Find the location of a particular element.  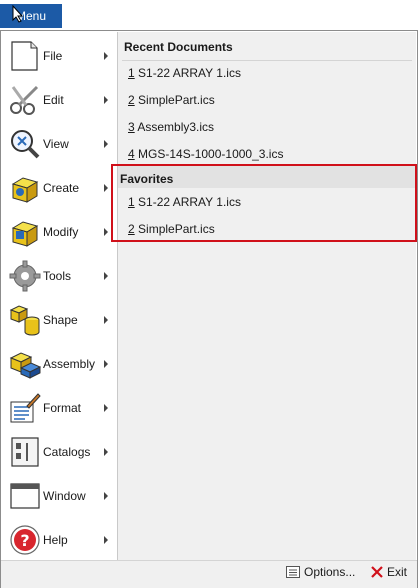

menu-item-label: Tools is located at coordinates (57, 276).